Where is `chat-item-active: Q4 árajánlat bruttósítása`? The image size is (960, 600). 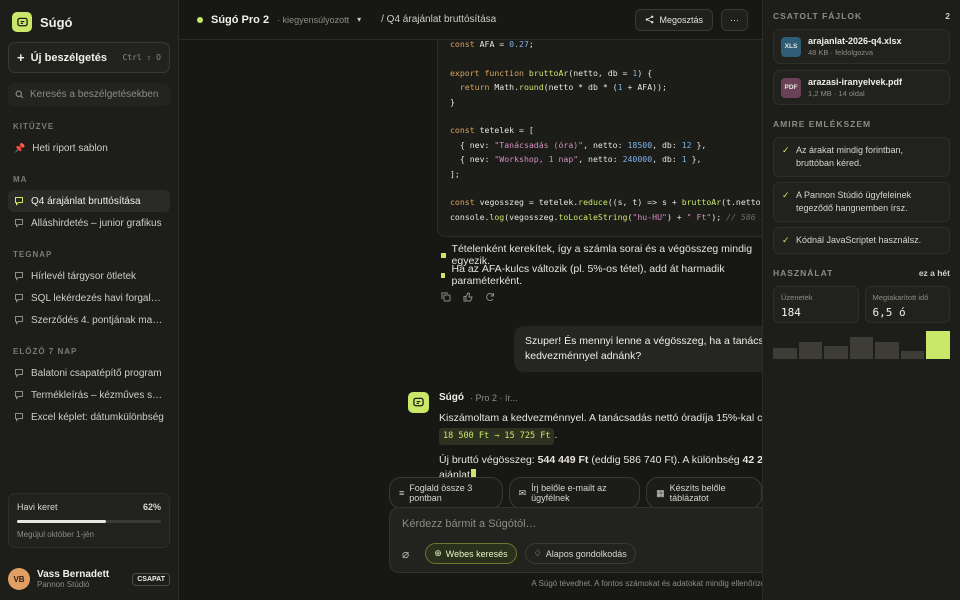
chat-item-active: Q4 árajánlat bruttósítása is located at coordinates (89, 201).